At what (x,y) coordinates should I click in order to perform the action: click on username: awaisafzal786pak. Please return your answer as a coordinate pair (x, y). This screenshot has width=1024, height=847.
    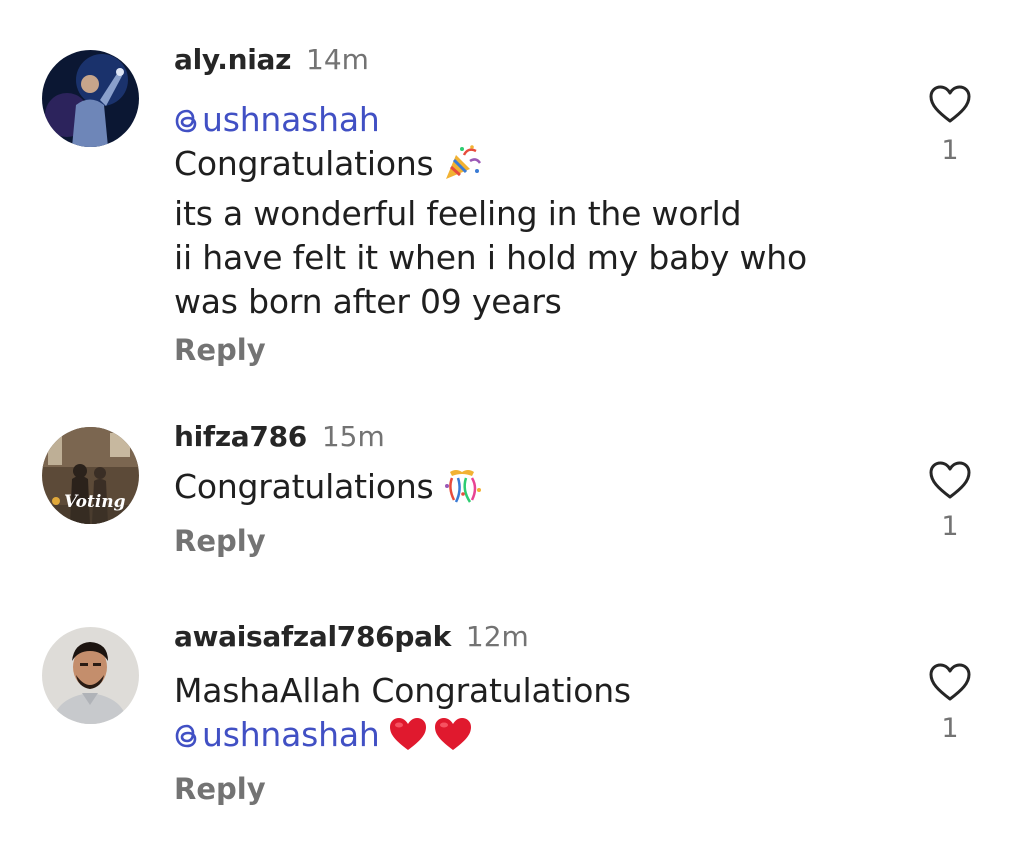
    Looking at the image, I should click on (312, 636).